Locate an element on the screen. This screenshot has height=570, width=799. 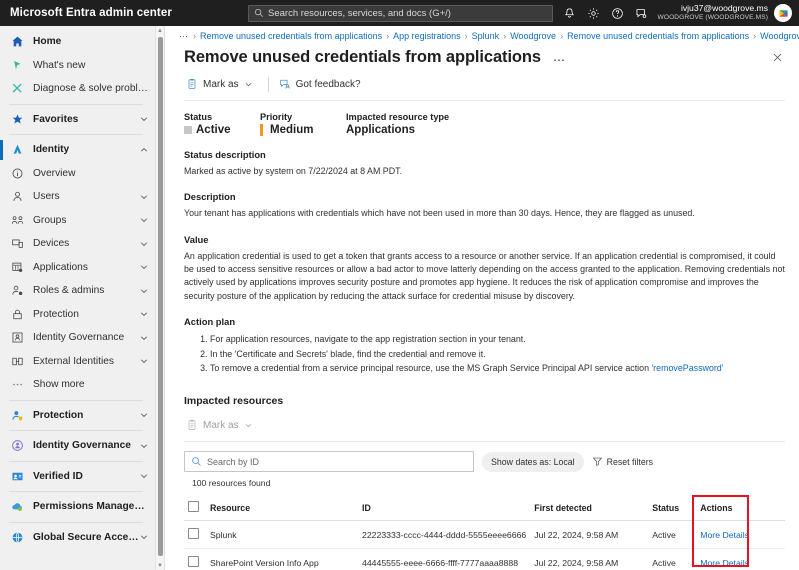
cell-id: 44445555-eeee-6666-ffff-7777aaaa8888 is located at coordinates (444, 559).